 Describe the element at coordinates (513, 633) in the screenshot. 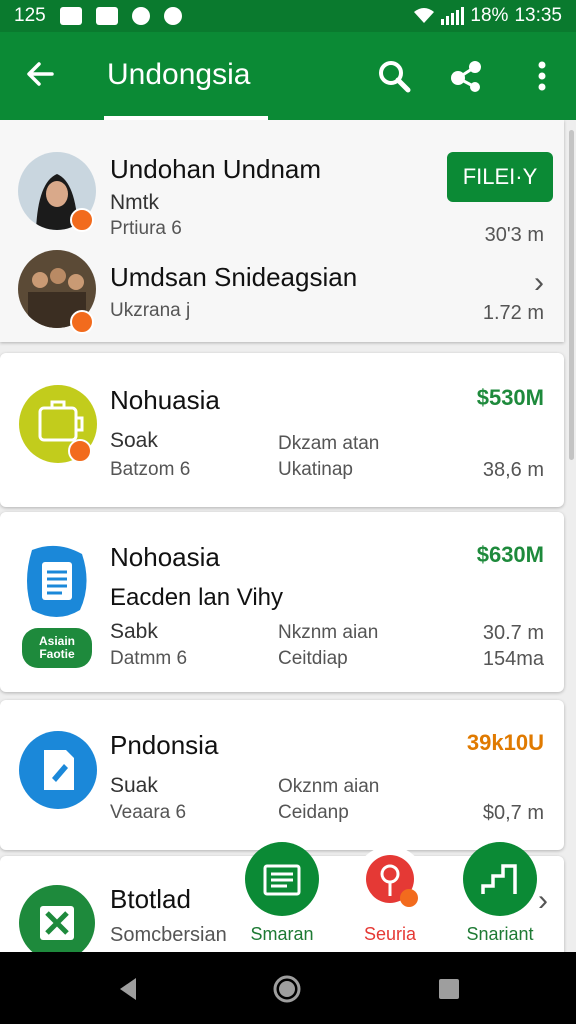

I see `item-distance: 30.7 m` at that location.